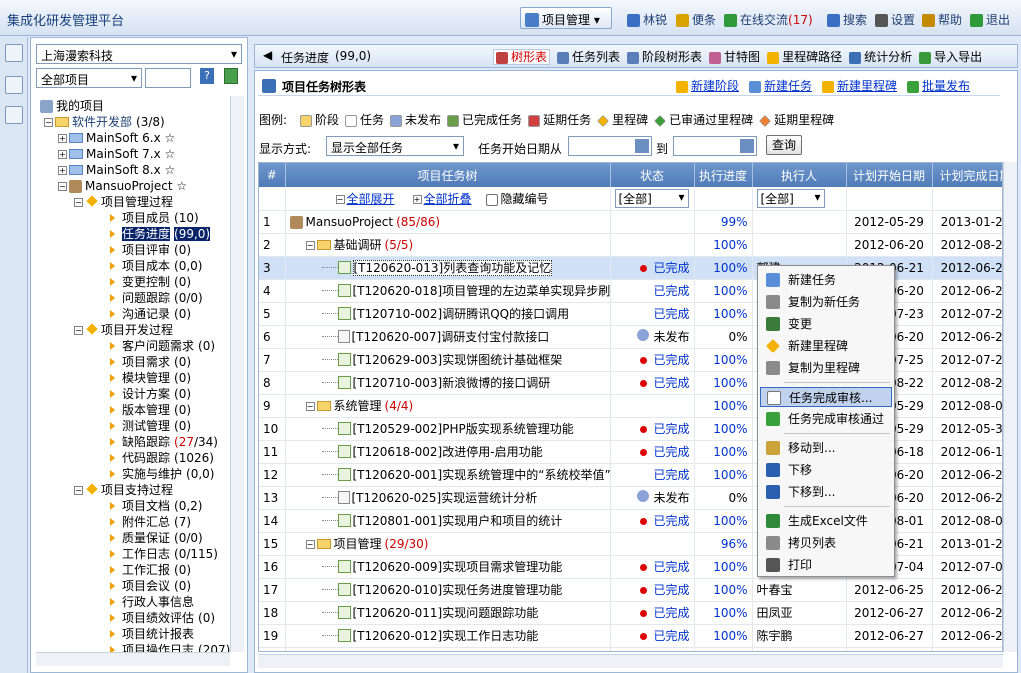 This screenshot has width=1021, height=673. I want to click on menu-item-11: 拷贝列表, so click(826, 543).